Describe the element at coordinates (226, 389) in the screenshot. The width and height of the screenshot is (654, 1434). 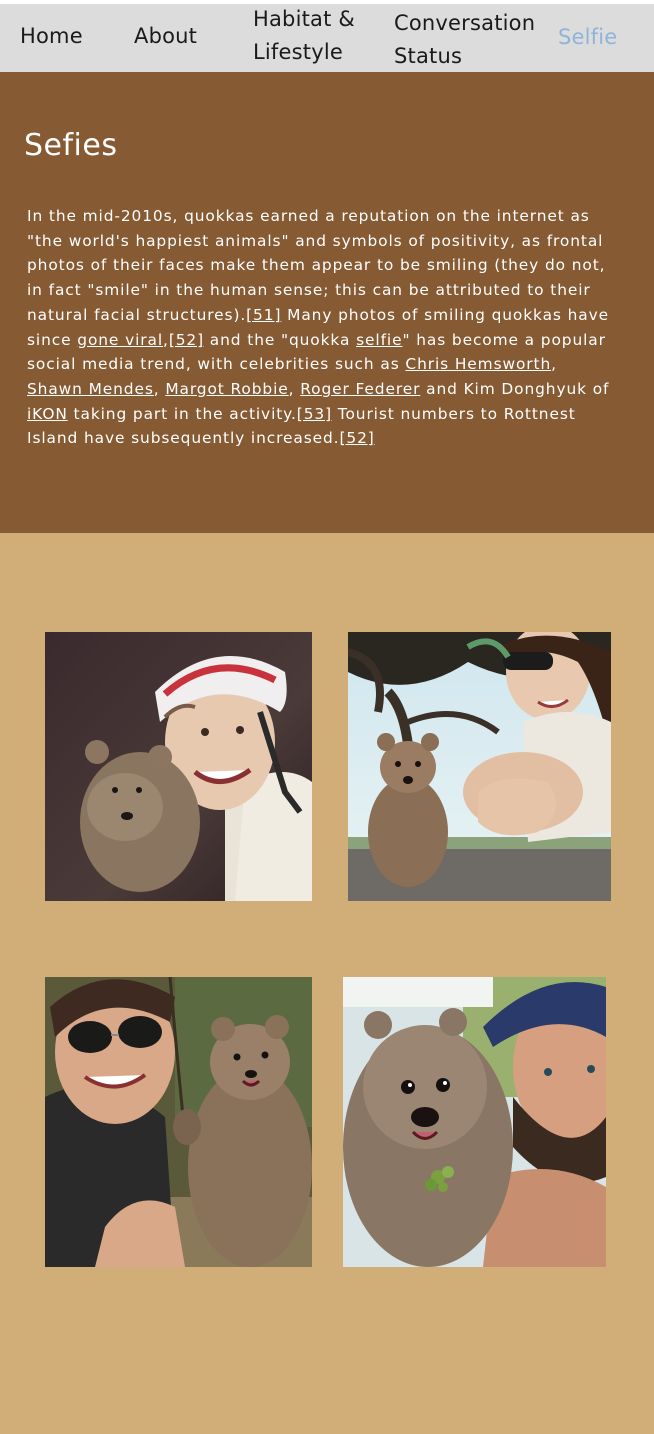
I see `margot-robbie-link: Margot Robbie` at that location.